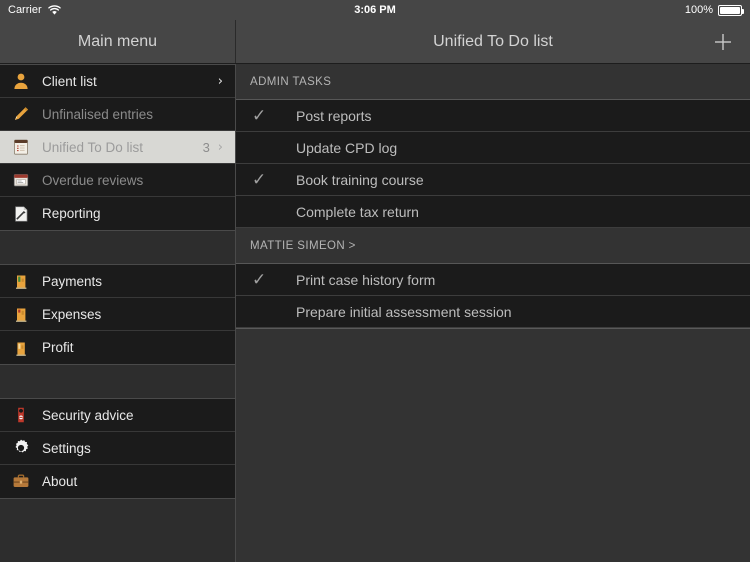 The height and width of the screenshot is (562, 750). I want to click on gear-icon, so click(21, 448).